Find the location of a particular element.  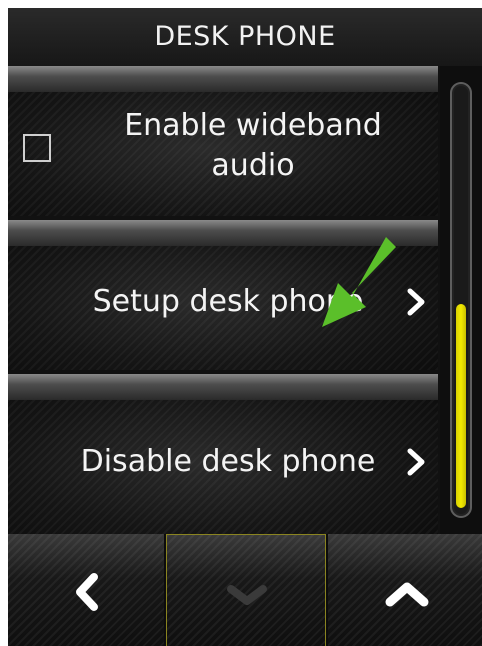

scroll-up-button is located at coordinates (405, 590).